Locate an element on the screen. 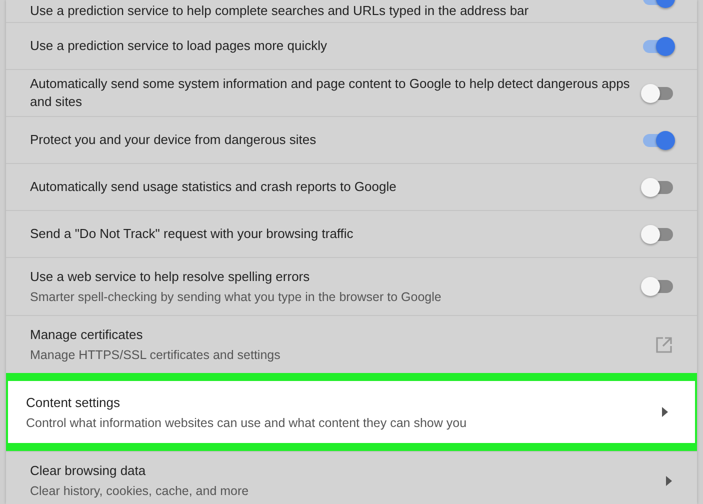 The height and width of the screenshot is (504, 703). setting-title: Automatically send some system information and page content to Google to help detect dangerous apps and sites is located at coordinates (330, 93).